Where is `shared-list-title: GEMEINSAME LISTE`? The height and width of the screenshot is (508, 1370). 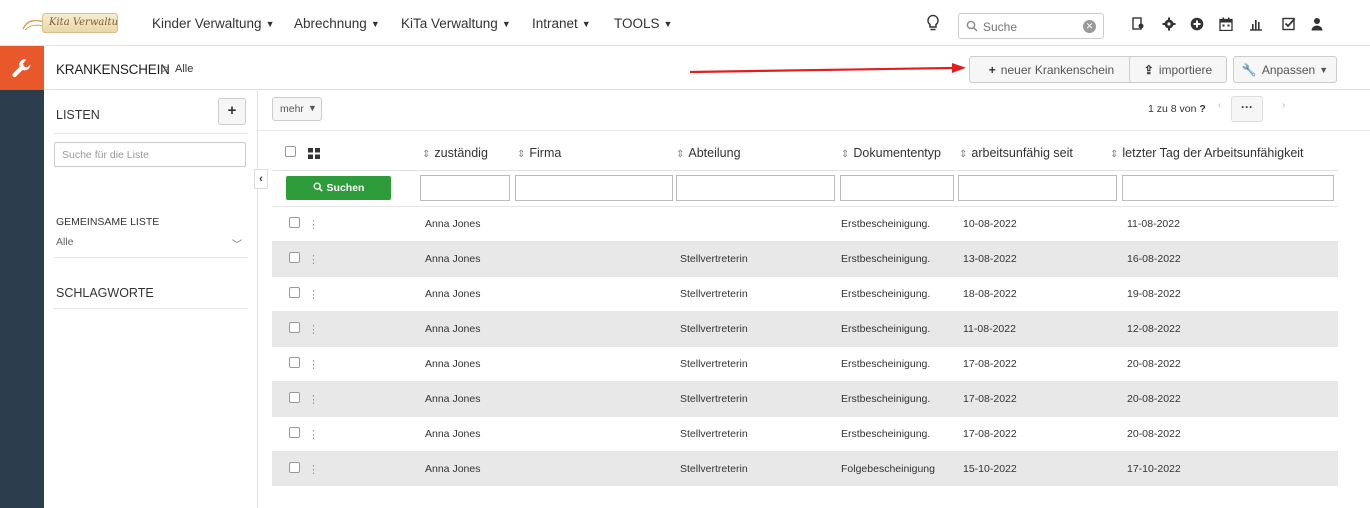 shared-list-title: GEMEINSAME LISTE is located at coordinates (108, 222).